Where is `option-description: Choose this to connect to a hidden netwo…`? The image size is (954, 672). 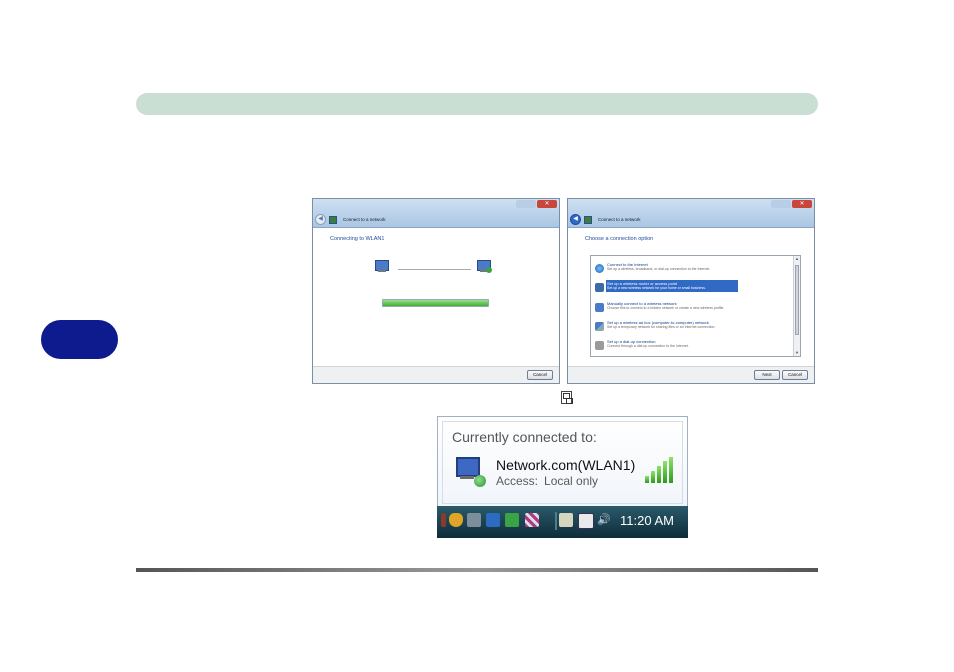 option-description: Choose this to connect to a hidden netwo… is located at coordinates (666, 308).